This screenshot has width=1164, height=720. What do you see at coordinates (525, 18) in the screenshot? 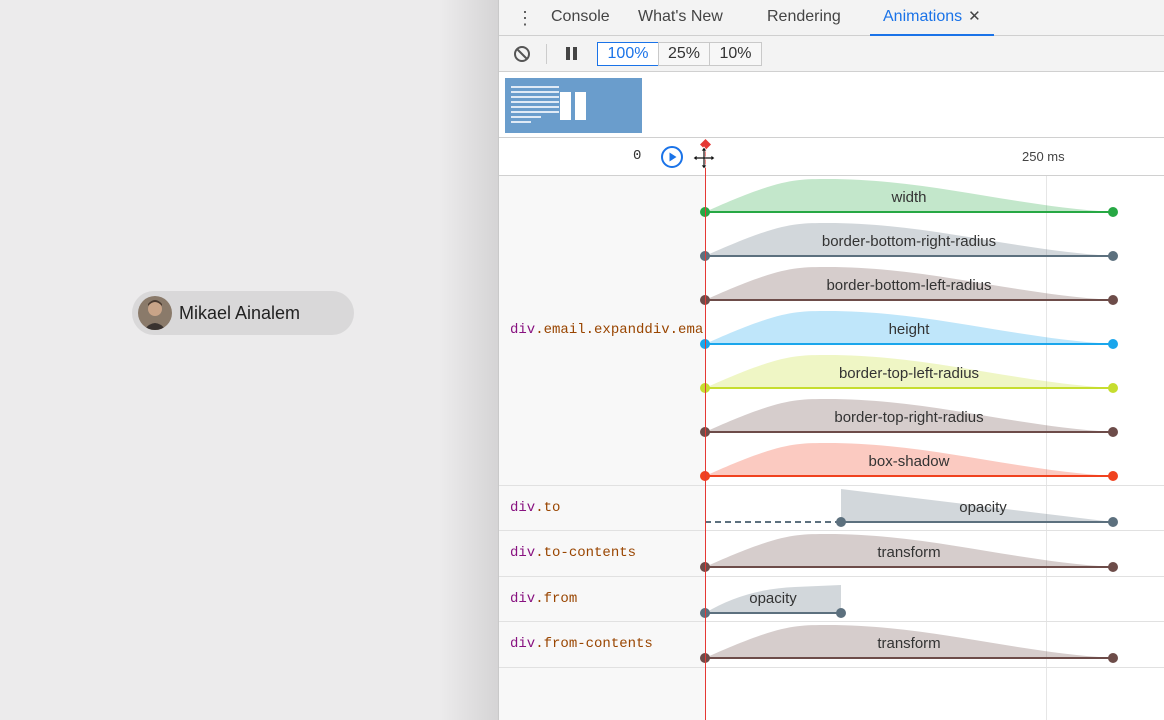
I see `more-options-icon: ⋮` at bounding box center [525, 18].